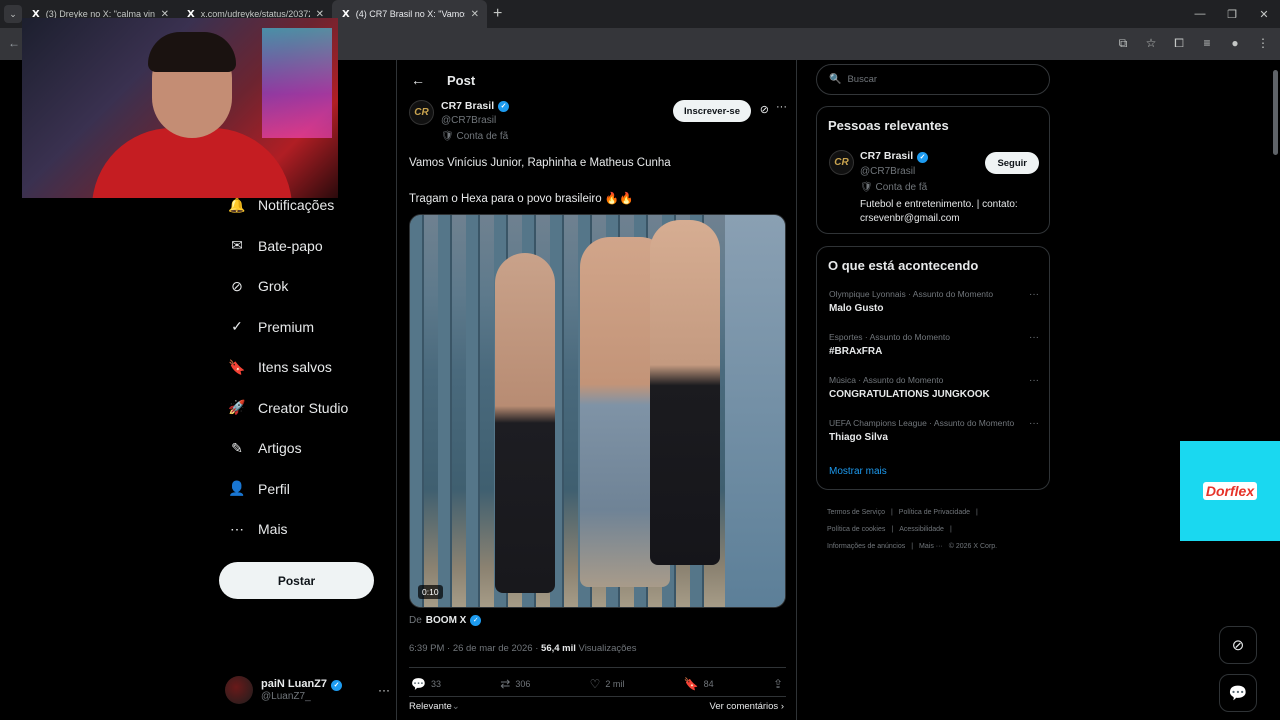 The height and width of the screenshot is (720, 1280). I want to click on bookmark-button: 🔖 84, so click(699, 684).